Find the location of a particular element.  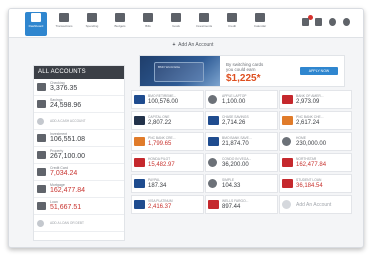

account-tile: CONDO IN VEGA... 36,200.00 is located at coordinates (241, 162).